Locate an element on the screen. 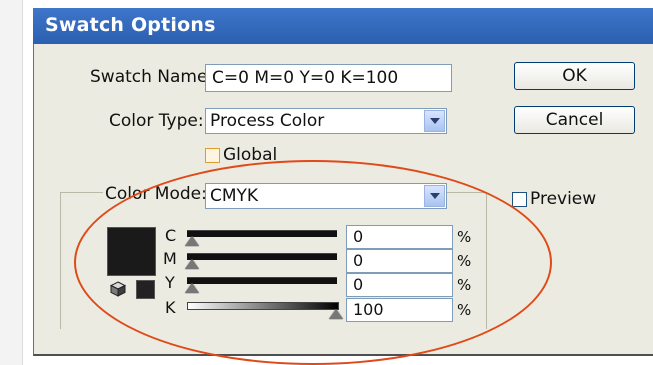 This screenshot has width=653, height=365. background-panel is located at coordinates (11, 182).